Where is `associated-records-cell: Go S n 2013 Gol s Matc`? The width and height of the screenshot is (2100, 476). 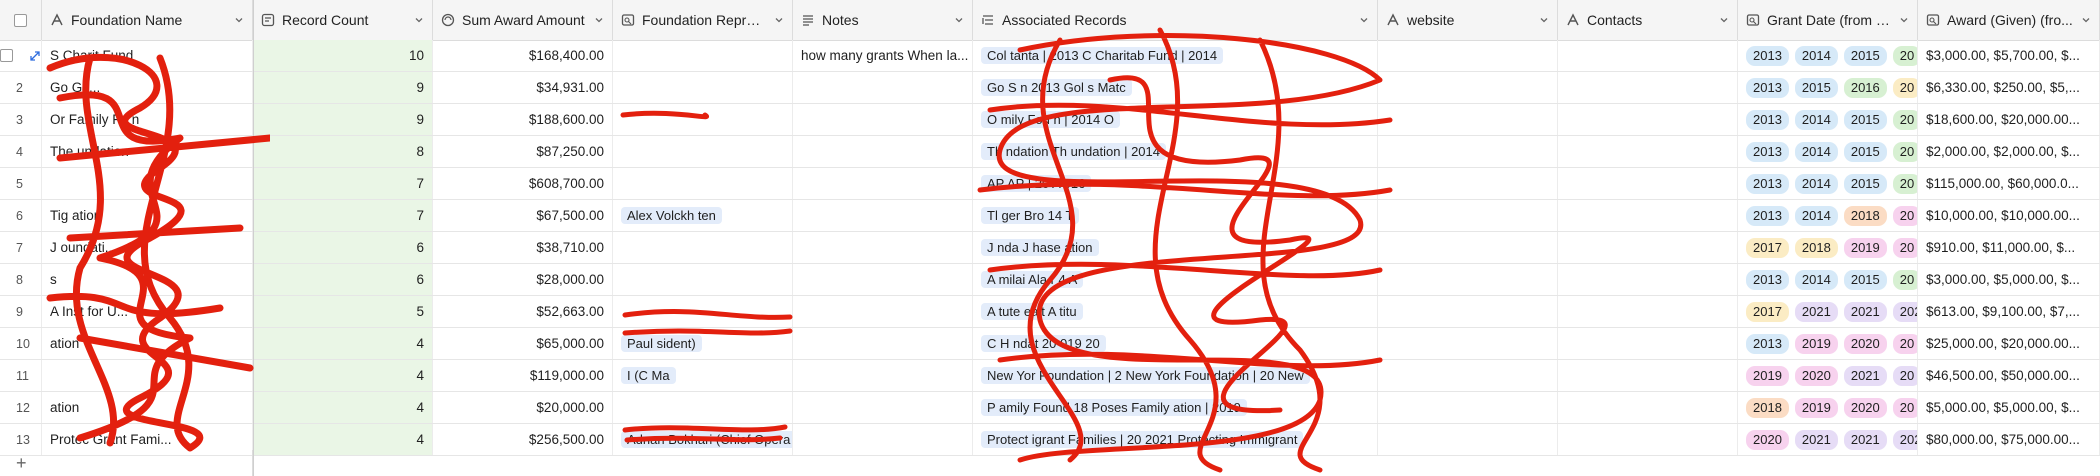 associated-records-cell: Go S n 2013 Gol s Matc is located at coordinates (1175, 87).